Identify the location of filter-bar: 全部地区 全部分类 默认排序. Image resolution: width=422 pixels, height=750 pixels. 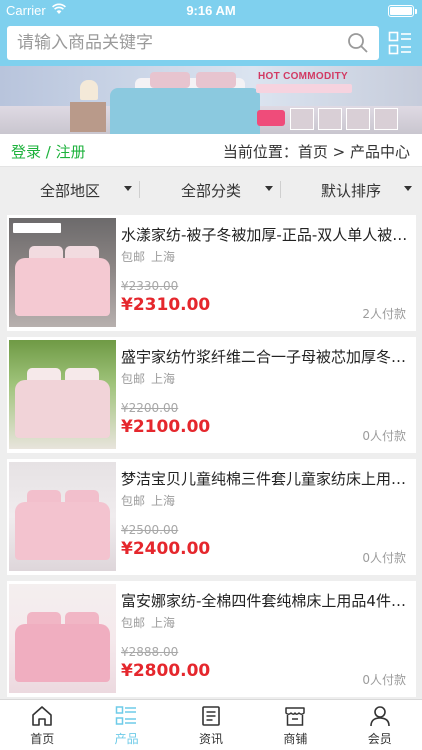
(211, 189).